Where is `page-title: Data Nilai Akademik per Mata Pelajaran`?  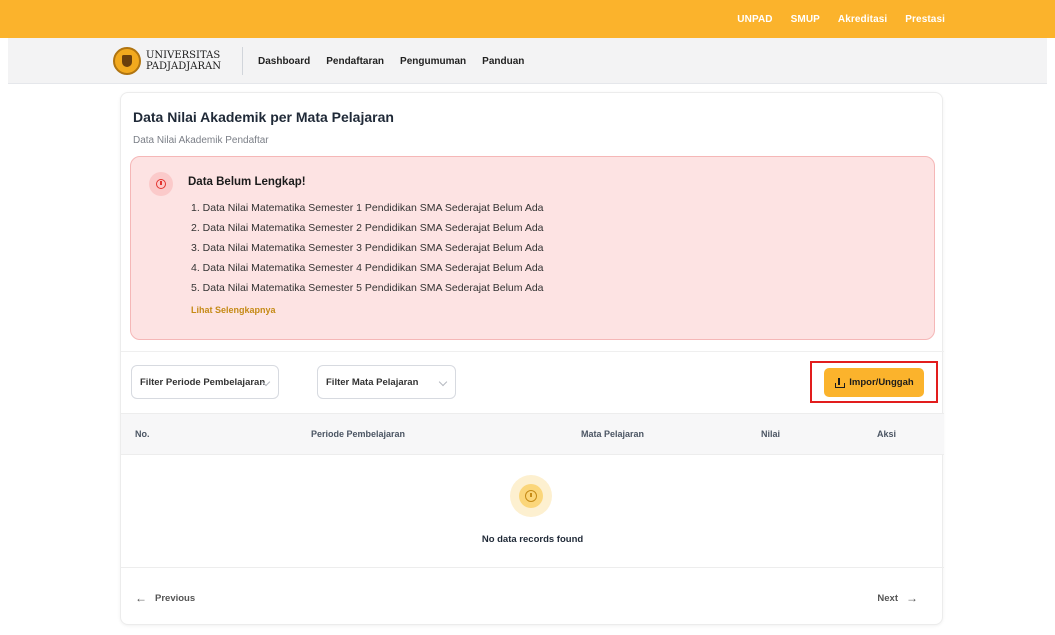
page-title: Data Nilai Akademik per Mata Pelajaran is located at coordinates (263, 117).